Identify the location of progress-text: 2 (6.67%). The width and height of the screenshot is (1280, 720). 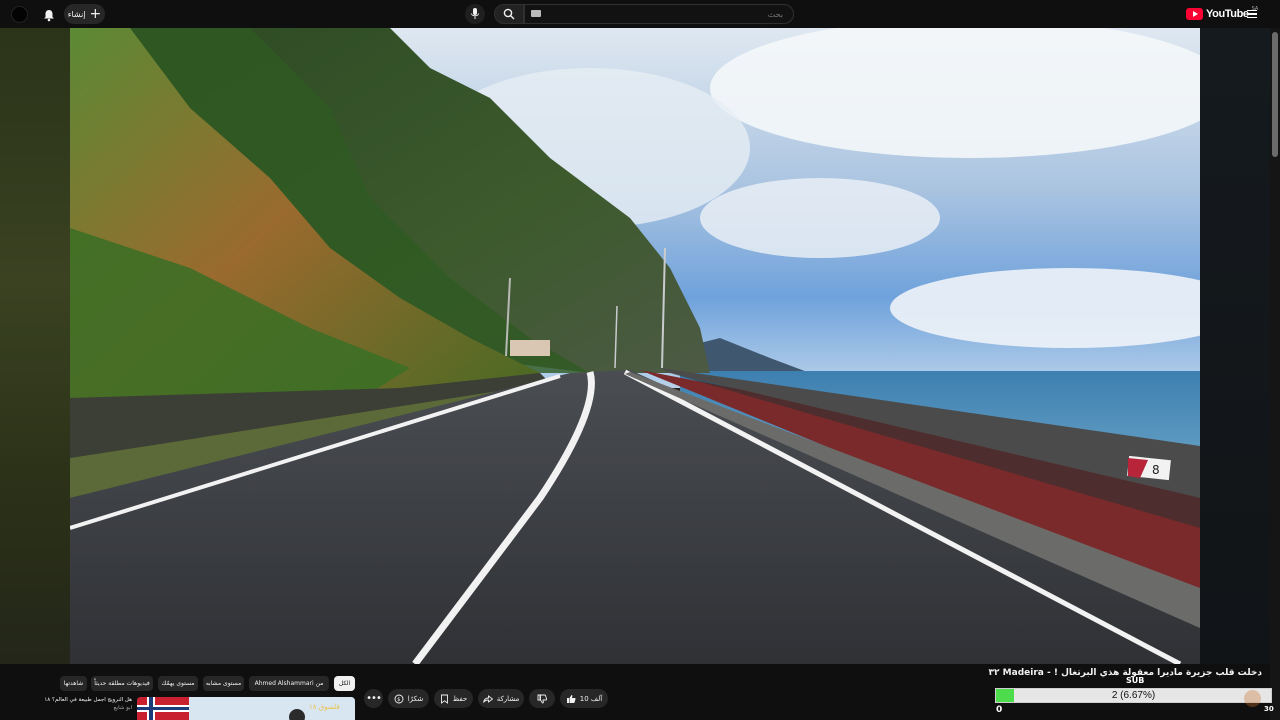
(1133, 695).